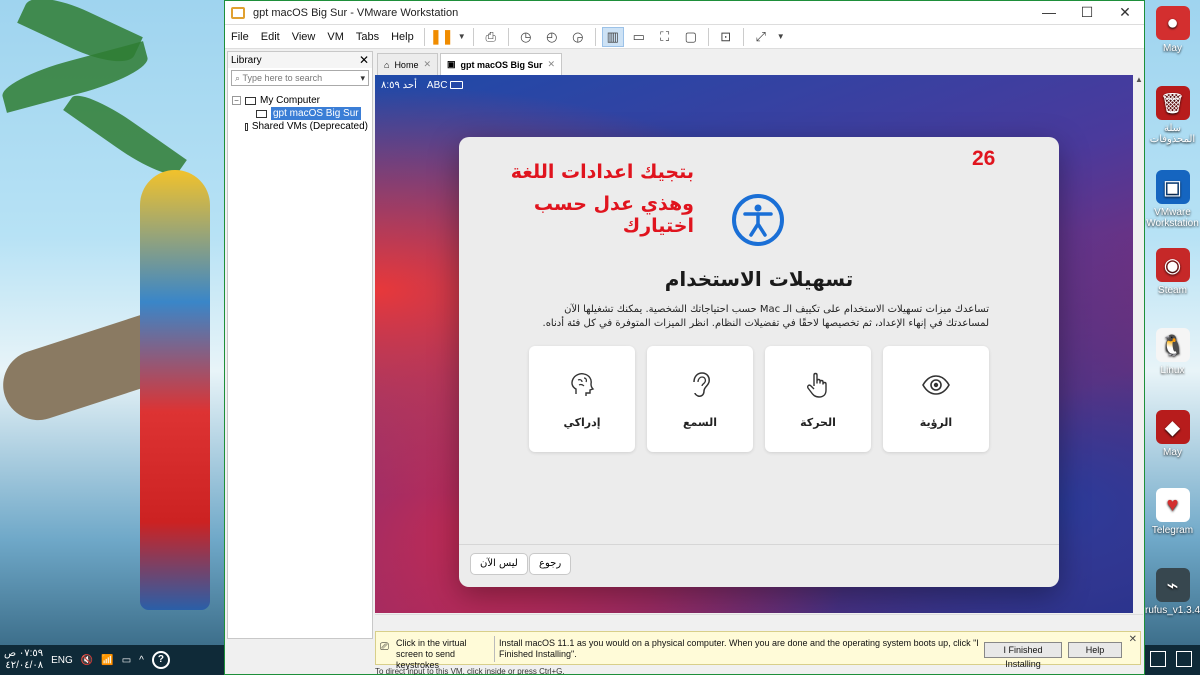 The height and width of the screenshot is (675, 1200). Describe the element at coordinates (141, 660) in the screenshot. I see `chevron-up-icon: ^` at that location.